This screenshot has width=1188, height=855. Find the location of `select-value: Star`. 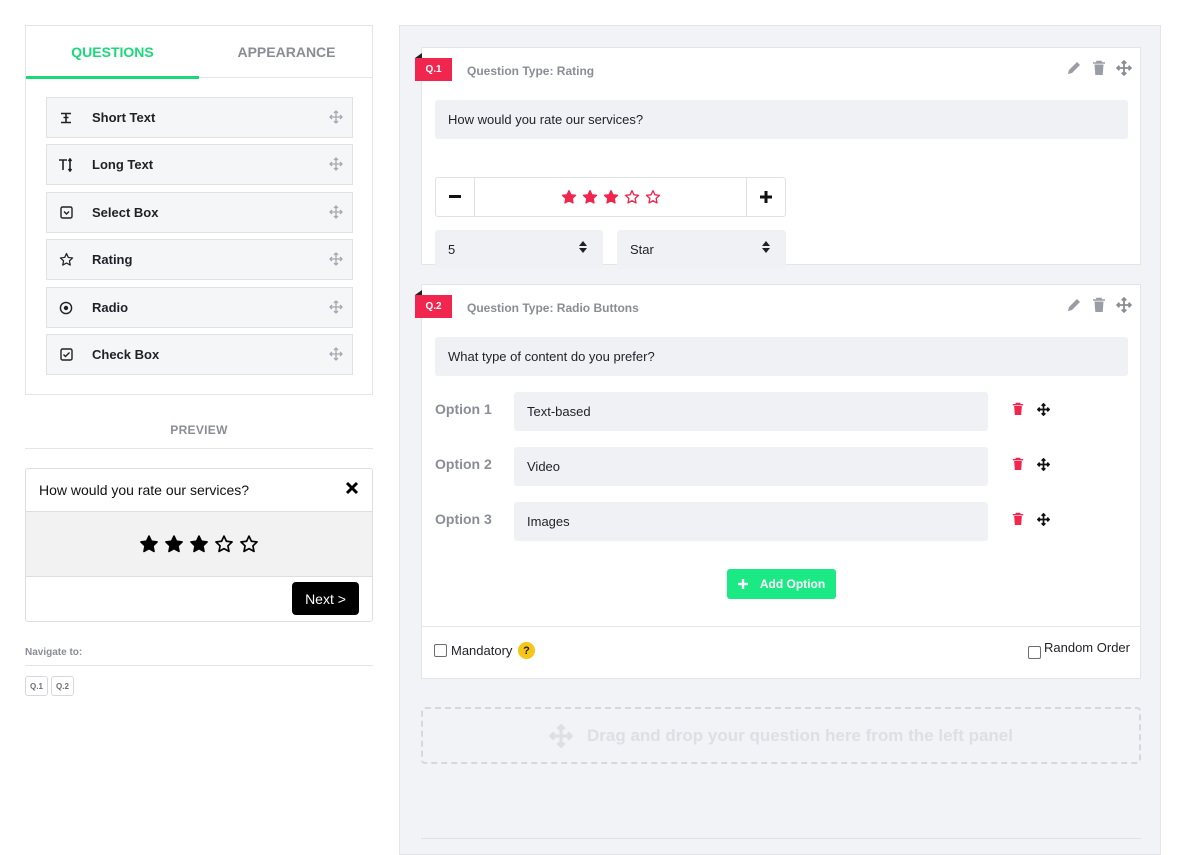

select-value: Star is located at coordinates (642, 249).